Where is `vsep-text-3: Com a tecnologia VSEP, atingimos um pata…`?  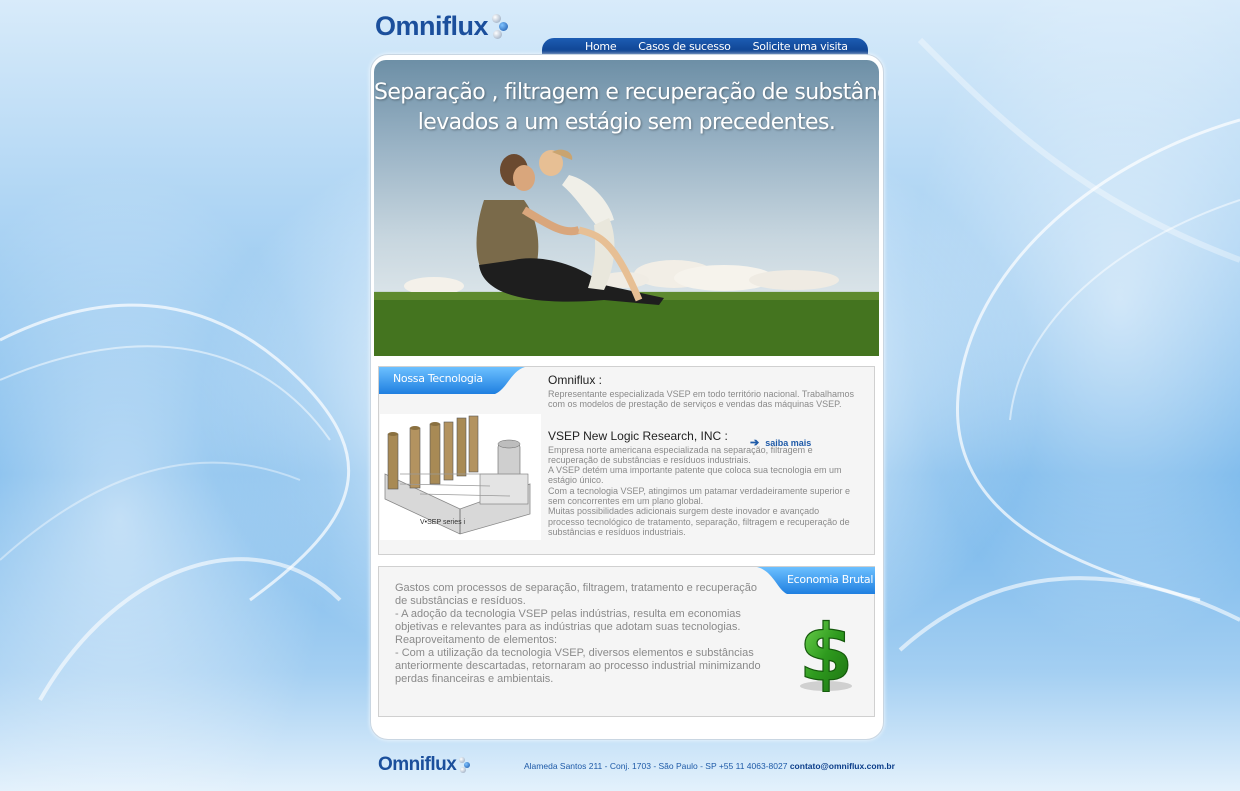 vsep-text-3: Com a tecnologia VSEP, atingimos um pata… is located at coordinates (699, 496).